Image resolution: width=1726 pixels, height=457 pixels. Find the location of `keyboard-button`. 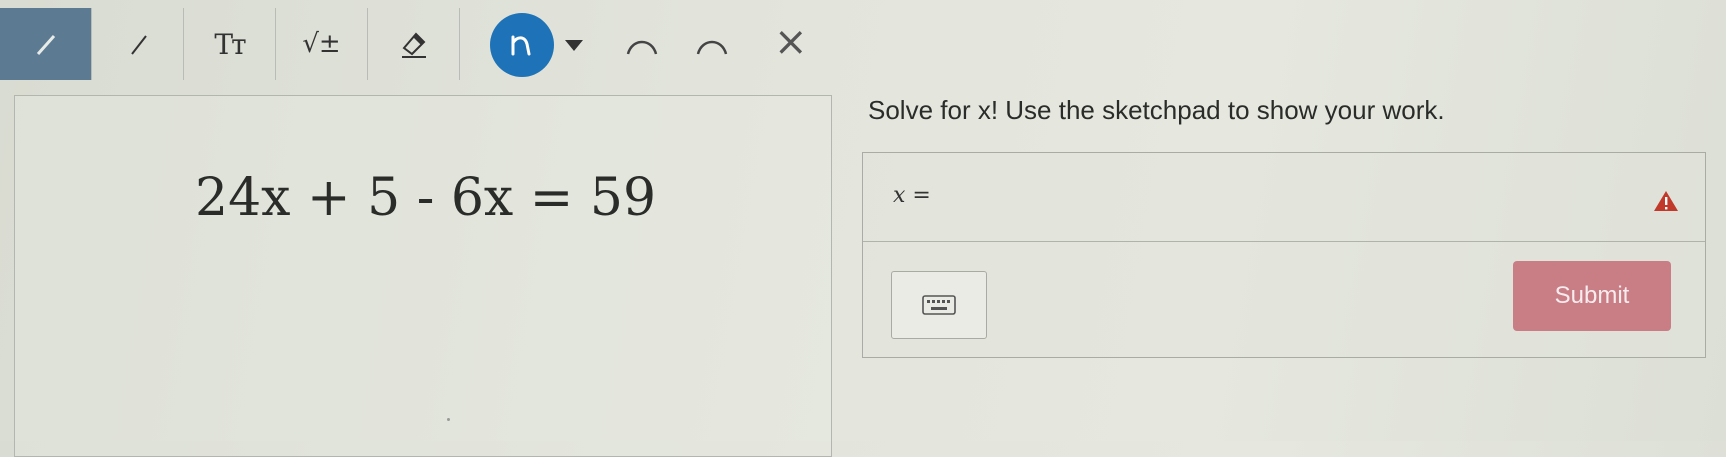

keyboard-button is located at coordinates (939, 305).